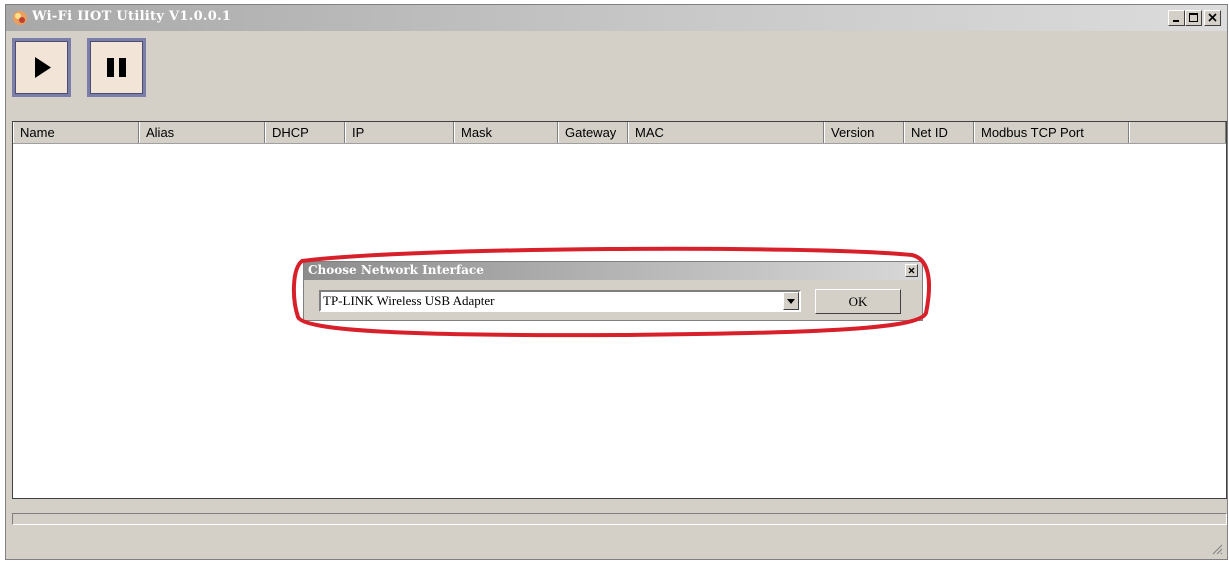 This screenshot has height=561, width=1229. I want to click on column-header-gateway: Gateway, so click(593, 132).